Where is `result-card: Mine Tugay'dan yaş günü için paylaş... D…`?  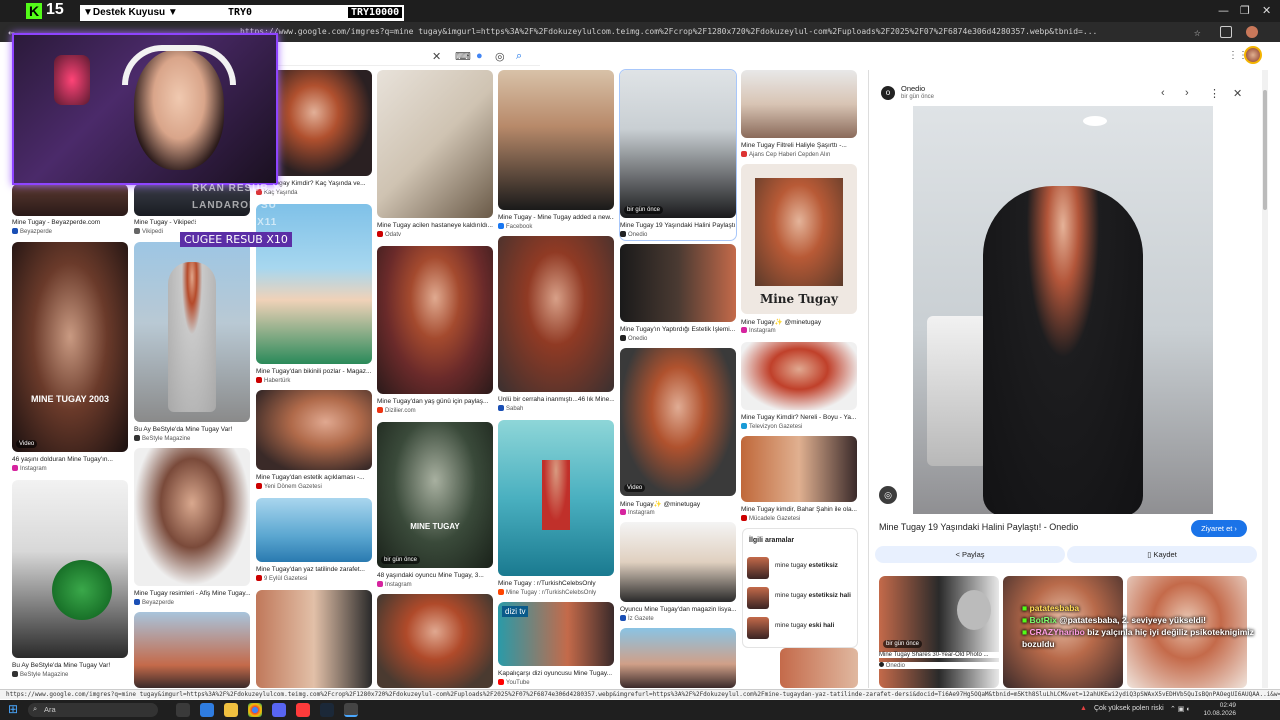
result-card: Mine Tugay'dan yaş günü için paylaş... D… is located at coordinates (435, 331).